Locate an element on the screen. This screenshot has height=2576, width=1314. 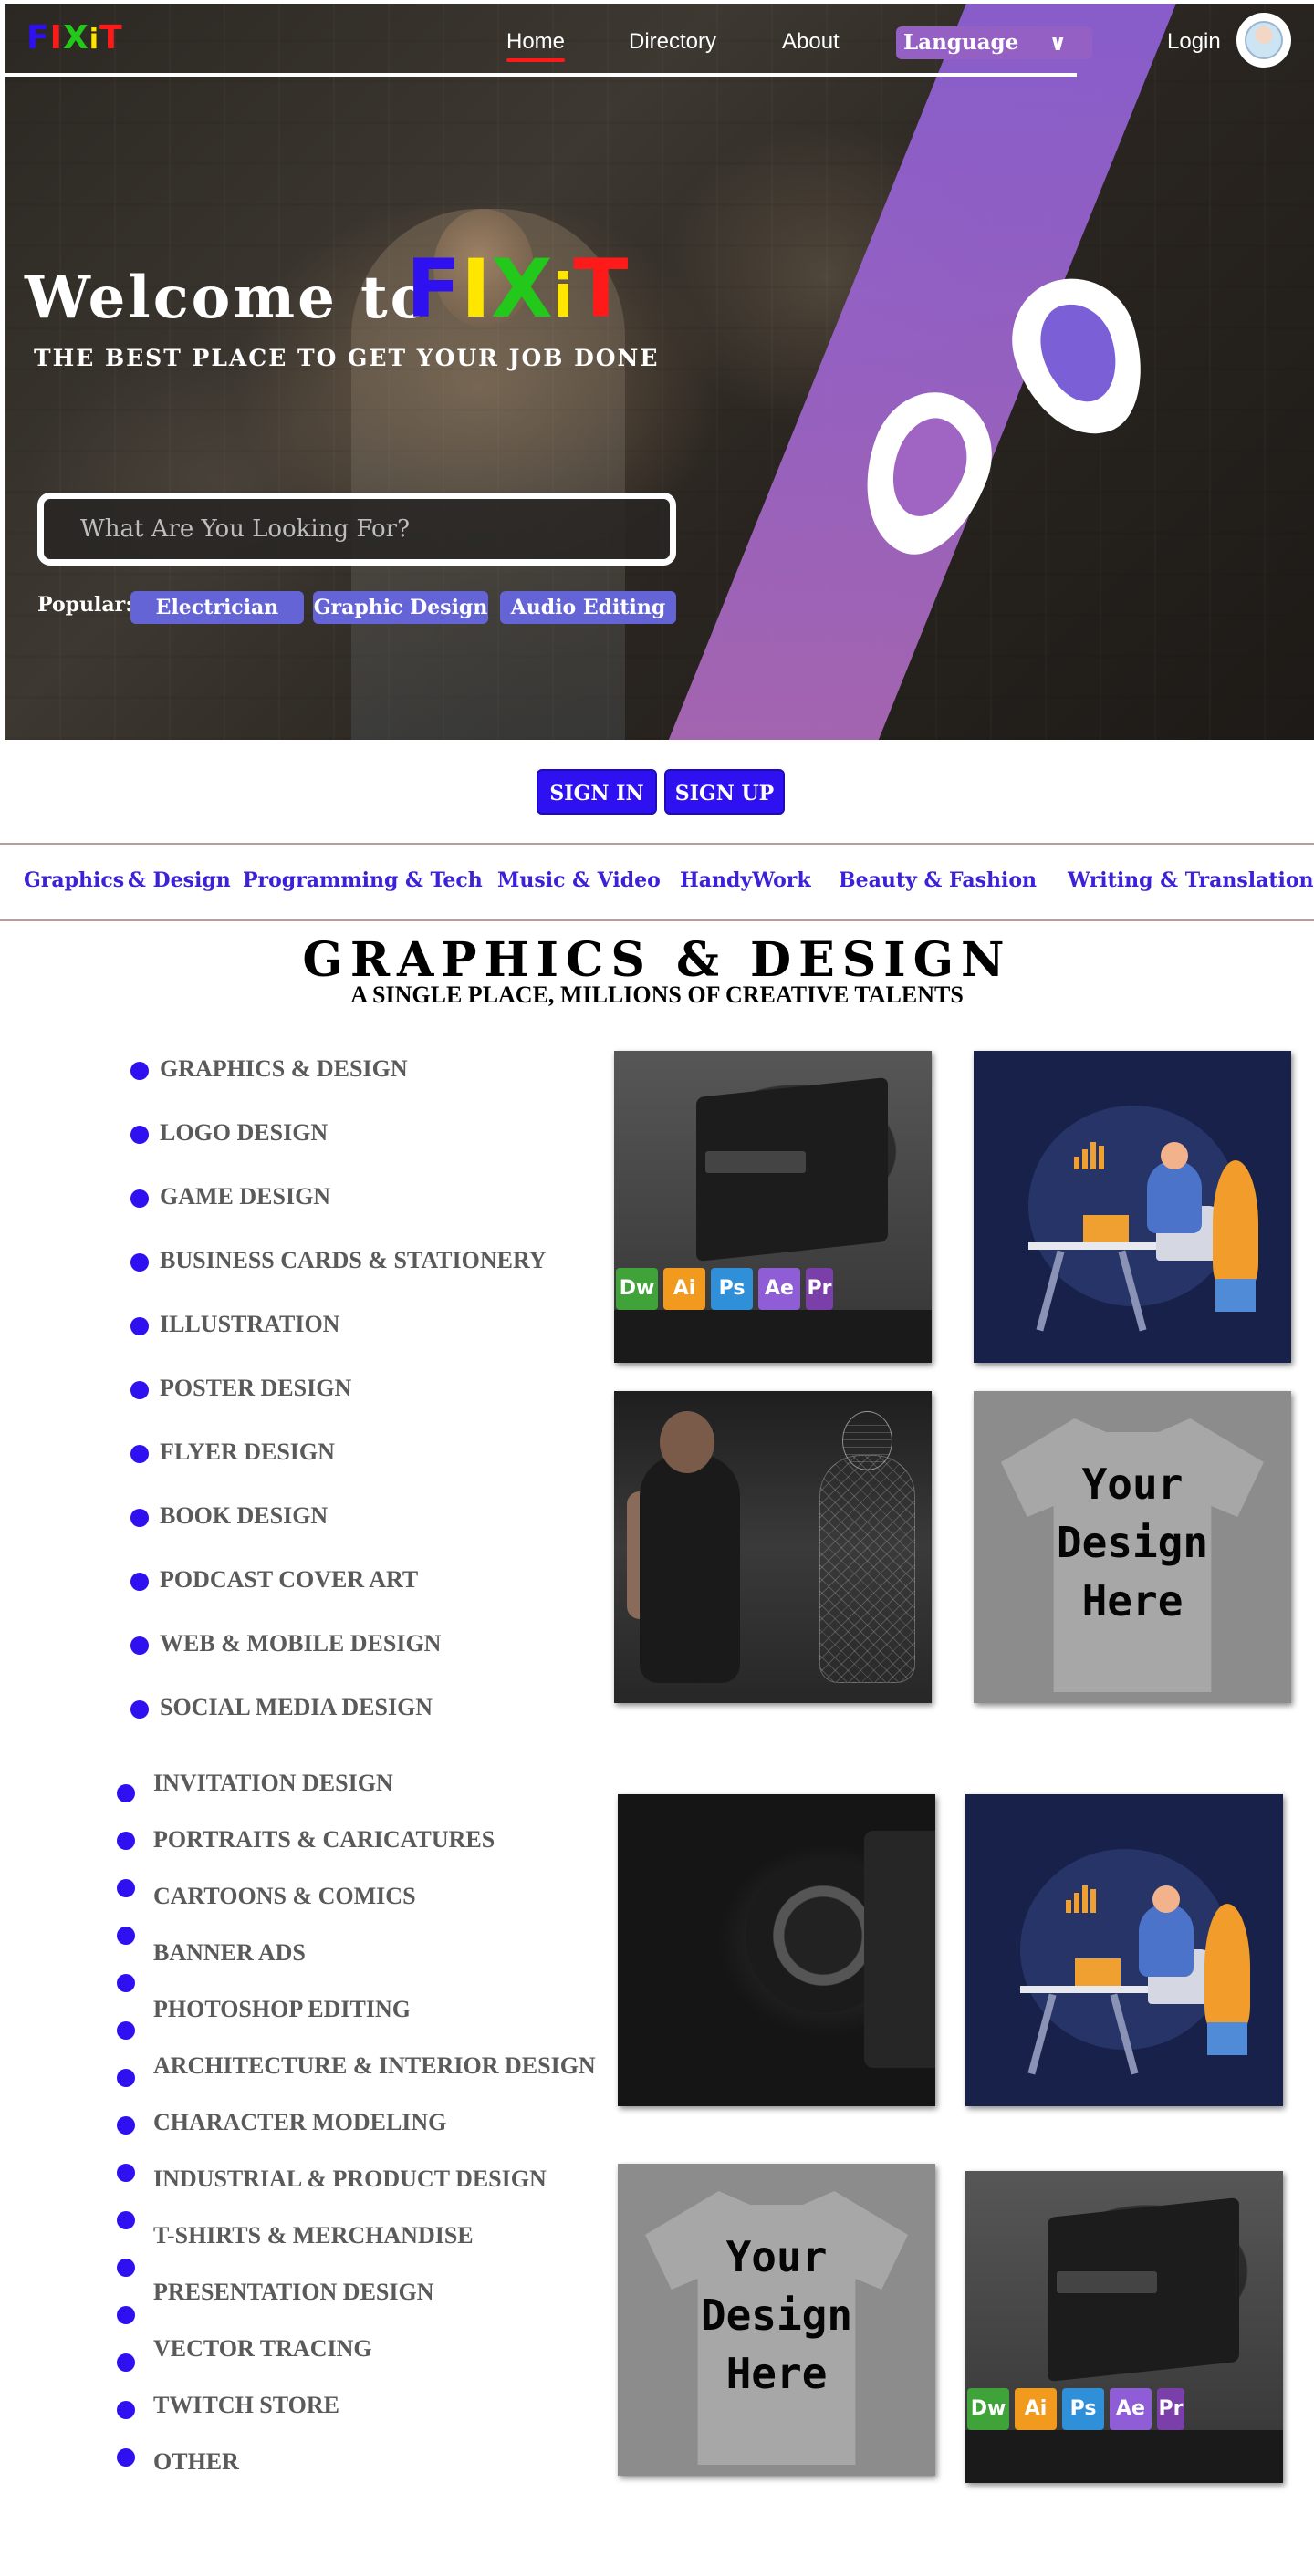
list-item: PORTRAITS & CARICATURES is located at coordinates (324, 1840).